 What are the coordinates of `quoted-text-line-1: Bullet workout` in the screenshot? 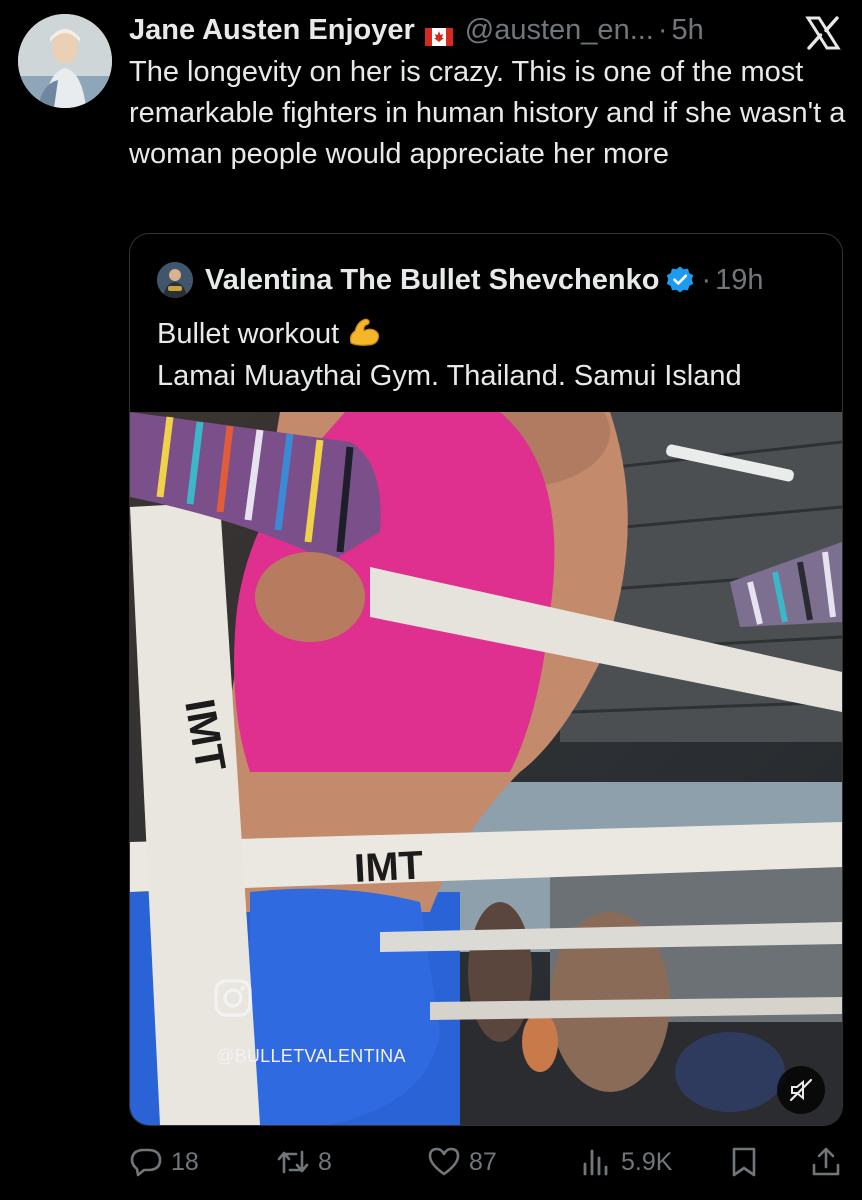 It's located at (248, 334).